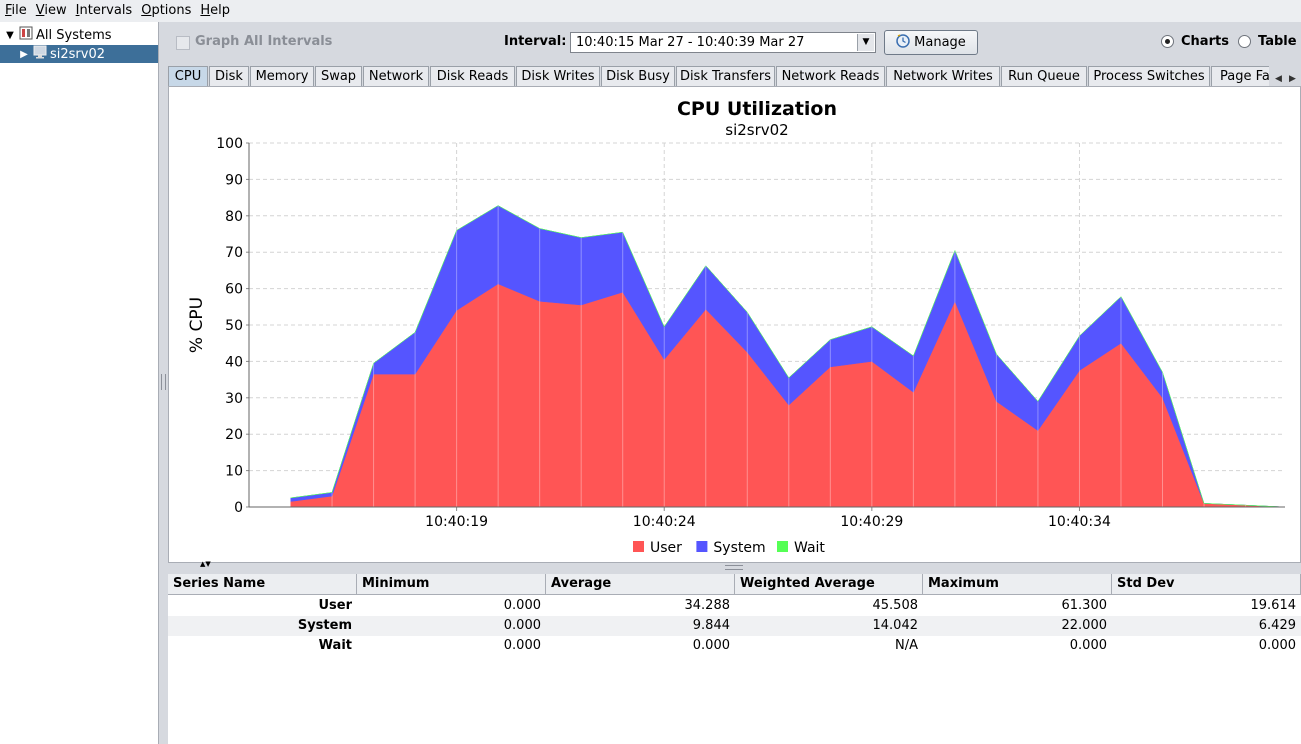  Describe the element at coordinates (183, 43) in the screenshot. I see `graph-all-intervals-checkbox` at that location.